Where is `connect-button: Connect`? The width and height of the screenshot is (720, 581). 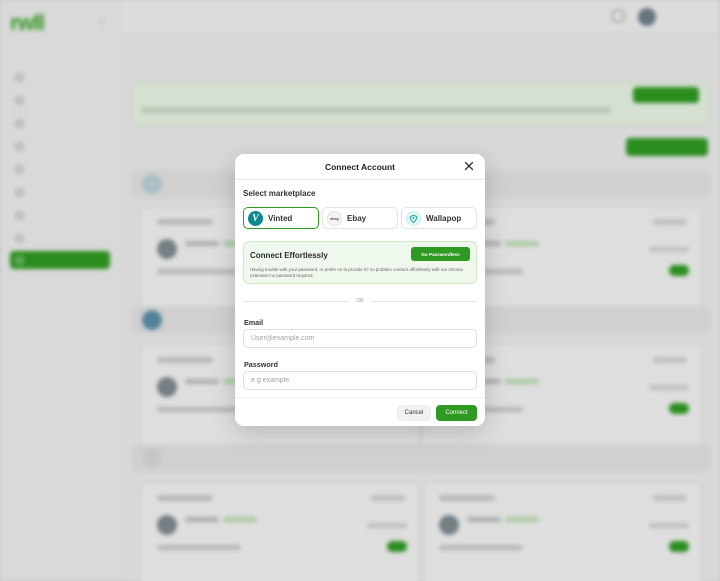
connect-button: Connect is located at coordinates (456, 413).